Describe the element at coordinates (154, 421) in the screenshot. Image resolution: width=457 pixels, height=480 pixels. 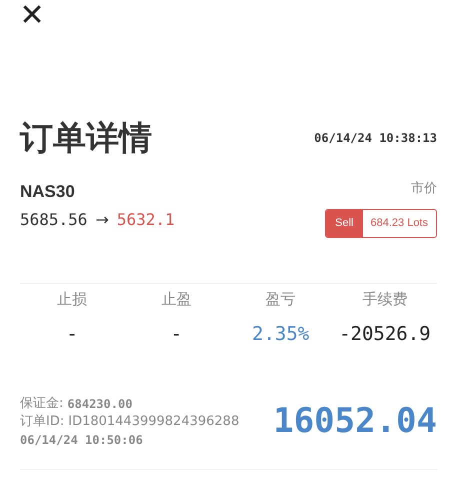
I see `order-id: ID1801443999824396288` at that location.